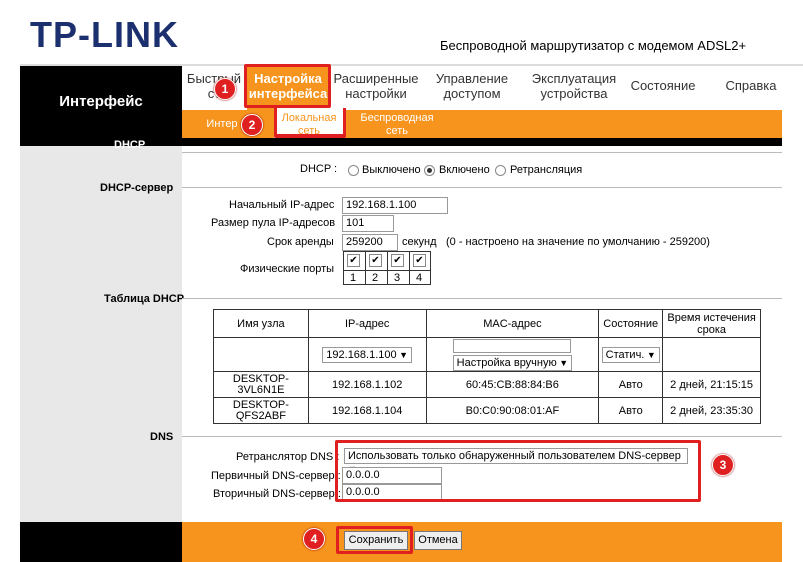 The image size is (803, 562). What do you see at coordinates (711, 384) in the screenshot?
I see `expire-cell: 2 дней, 21:15:15` at bounding box center [711, 384].